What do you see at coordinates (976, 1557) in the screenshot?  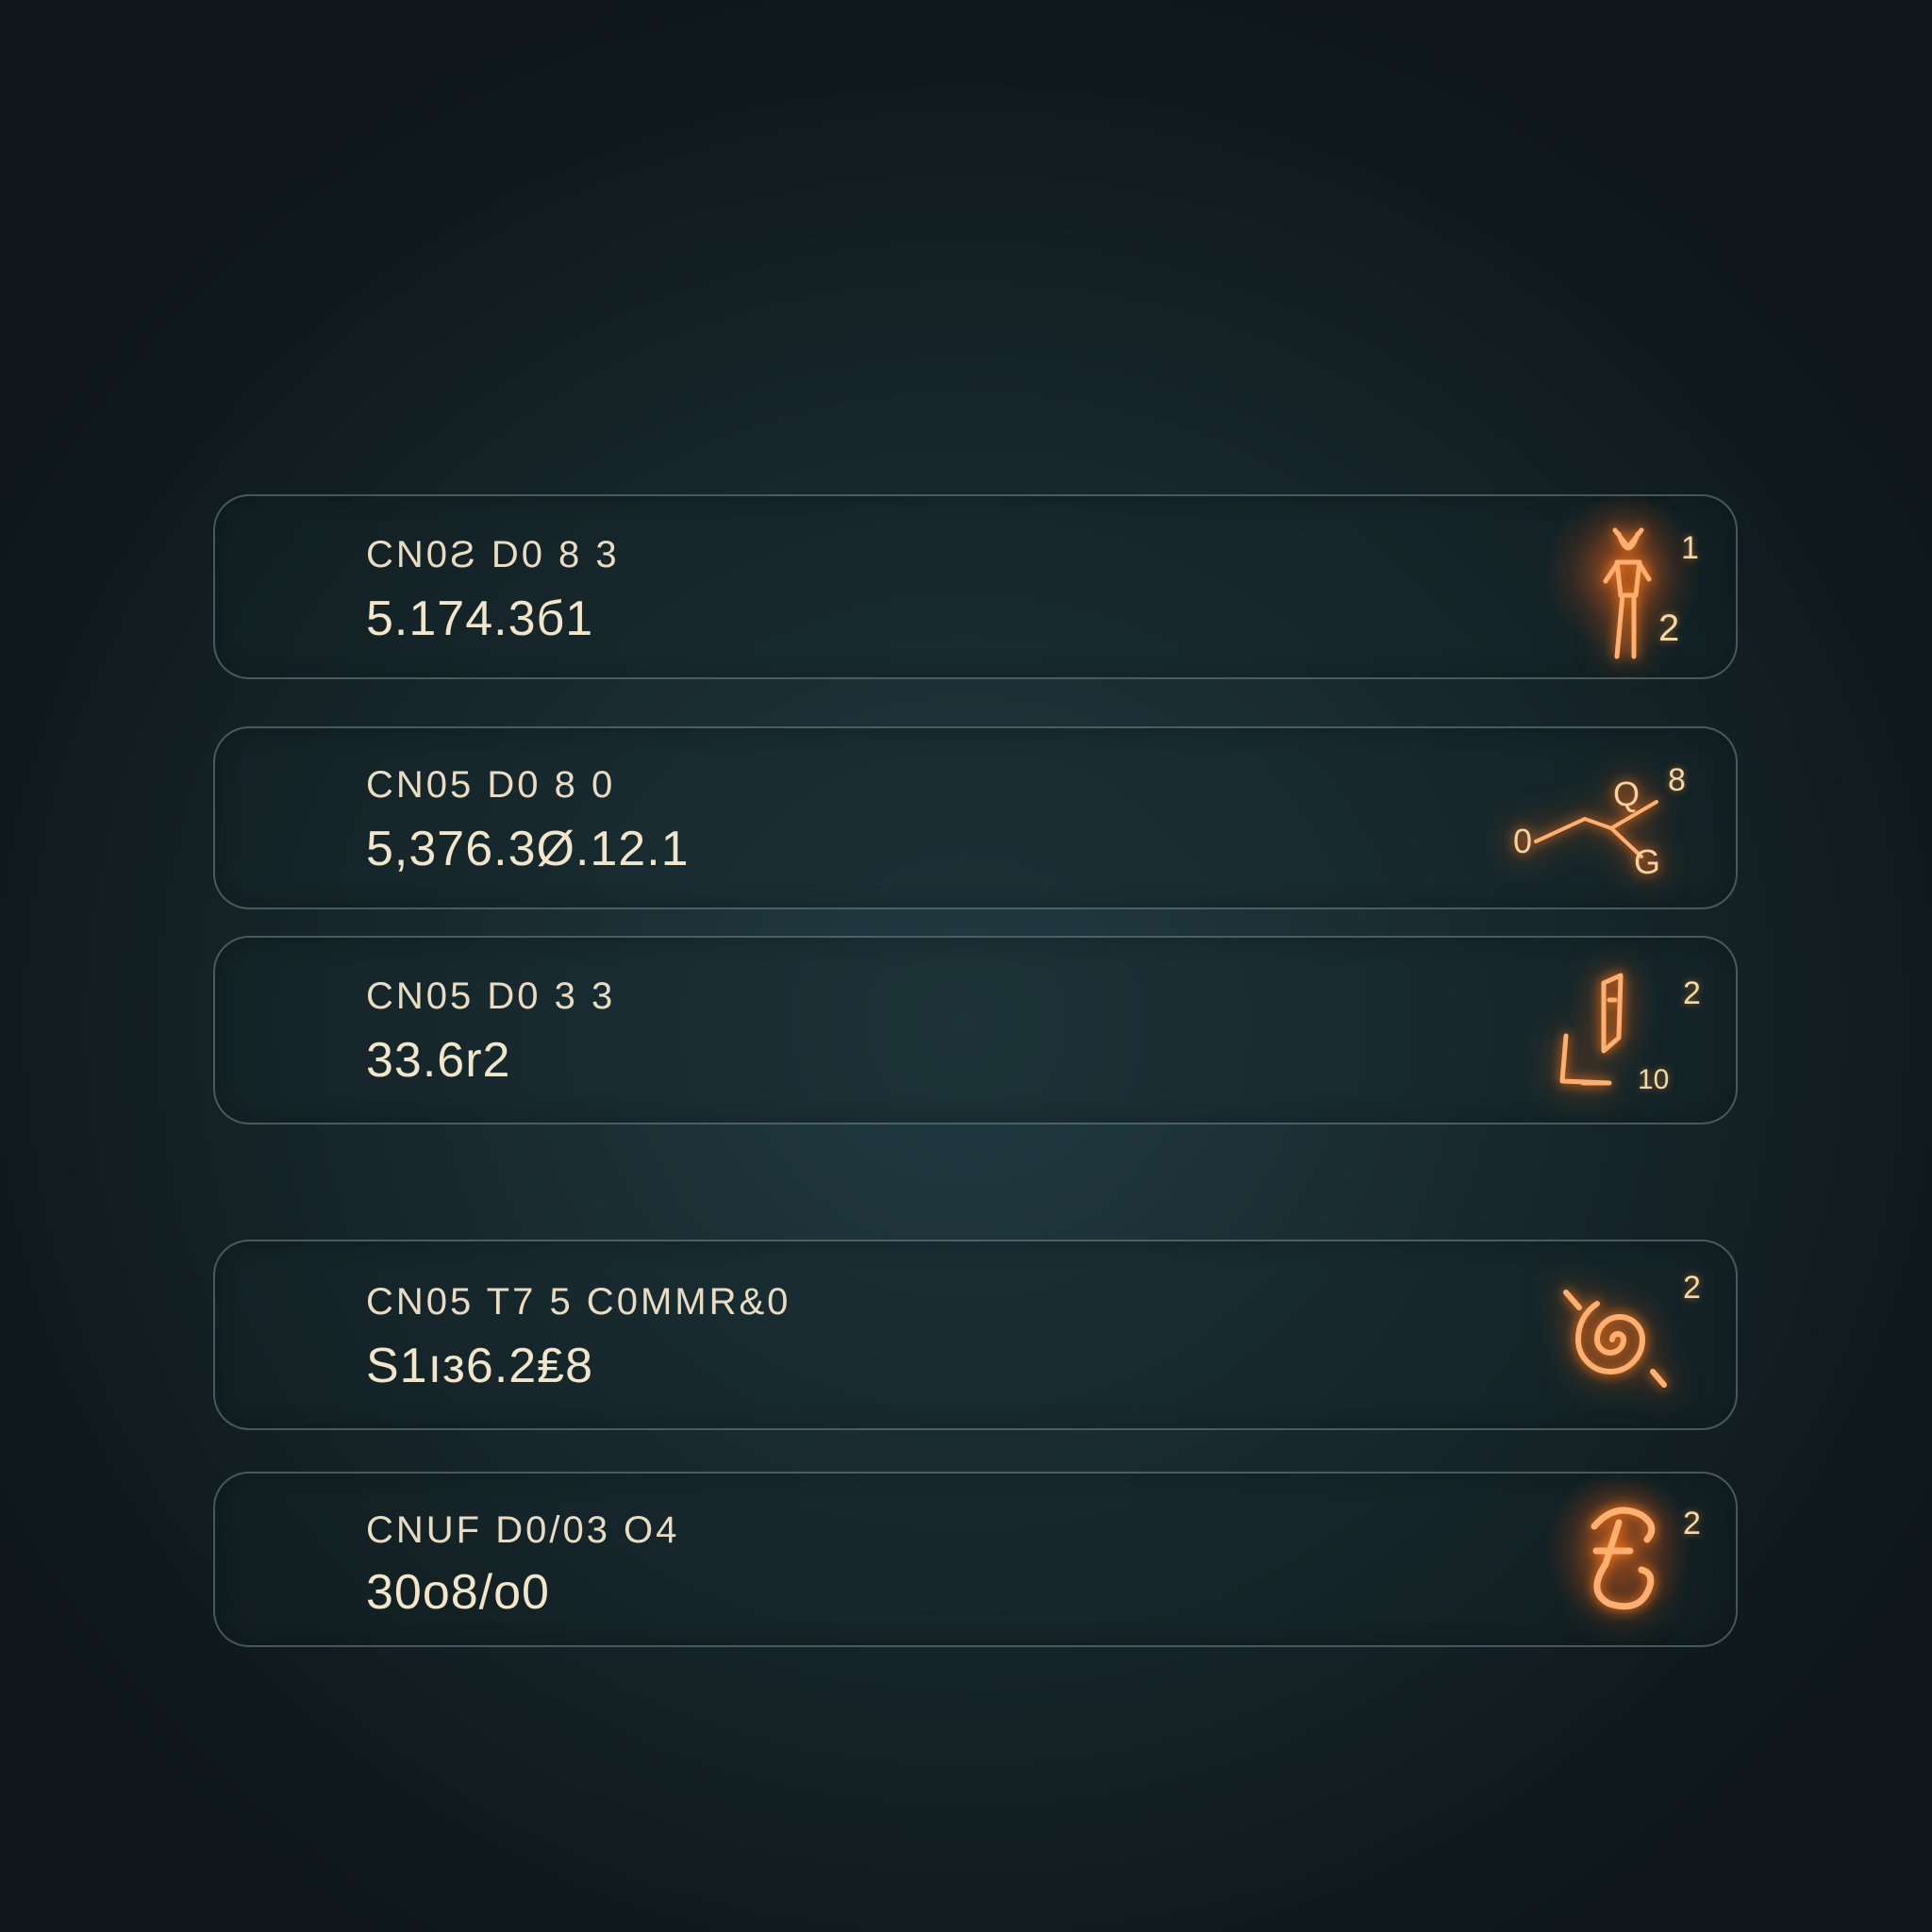 I see `card-5: CNUF D0/03 O4 30o8/o0 2` at bounding box center [976, 1557].